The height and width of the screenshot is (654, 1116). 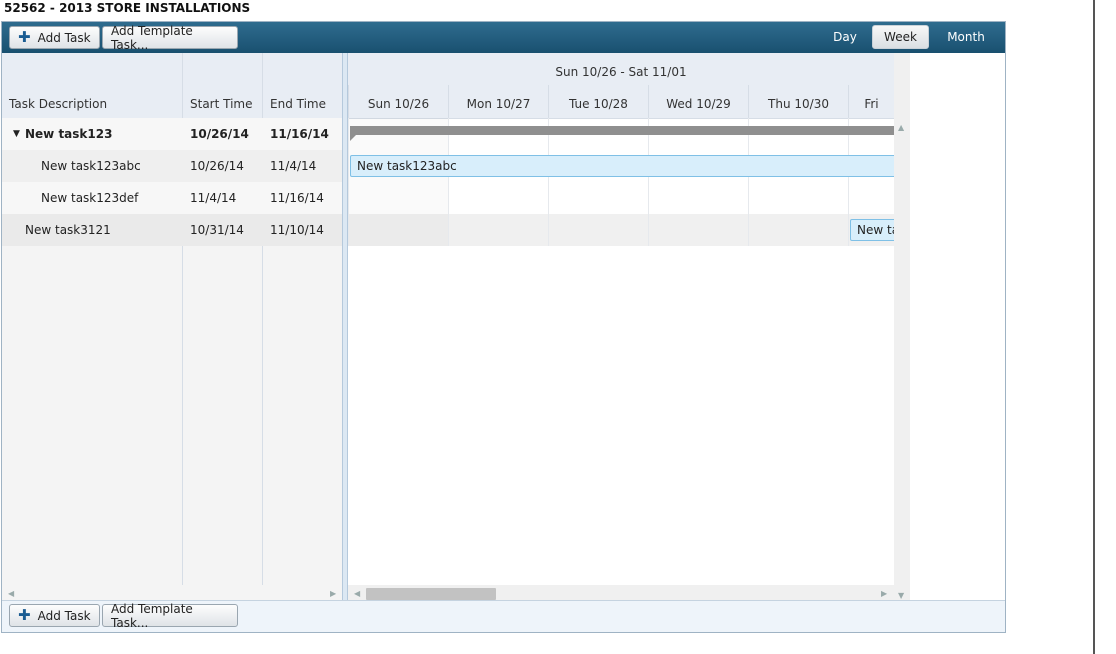 I want to click on day-header-cell: Tue 10/28, so click(x=598, y=101).